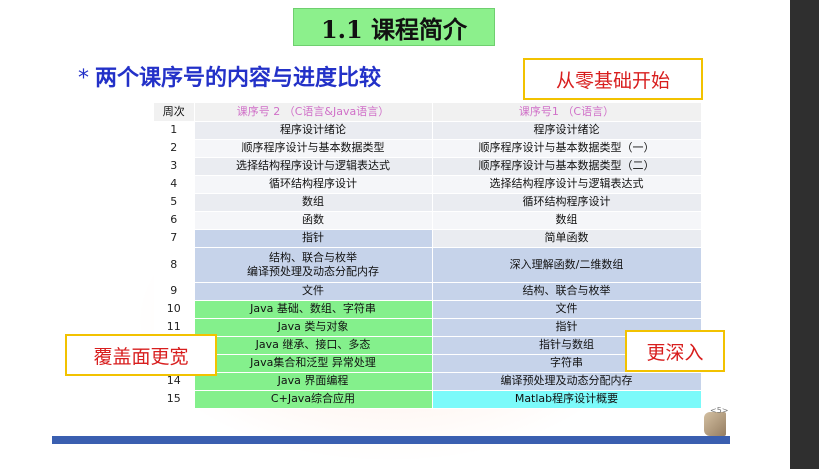  What do you see at coordinates (567, 130) in the screenshot?
I see `course-1-cell: 程序设计绪论` at bounding box center [567, 130].